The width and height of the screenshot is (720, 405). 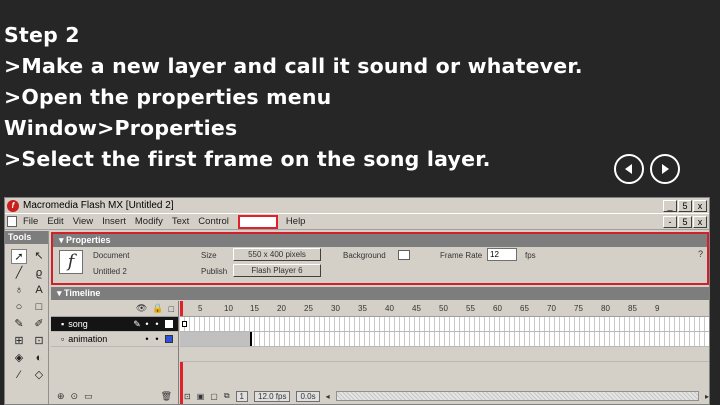 I want to click on add-guide-icon: ⊙, so click(x=75, y=396).